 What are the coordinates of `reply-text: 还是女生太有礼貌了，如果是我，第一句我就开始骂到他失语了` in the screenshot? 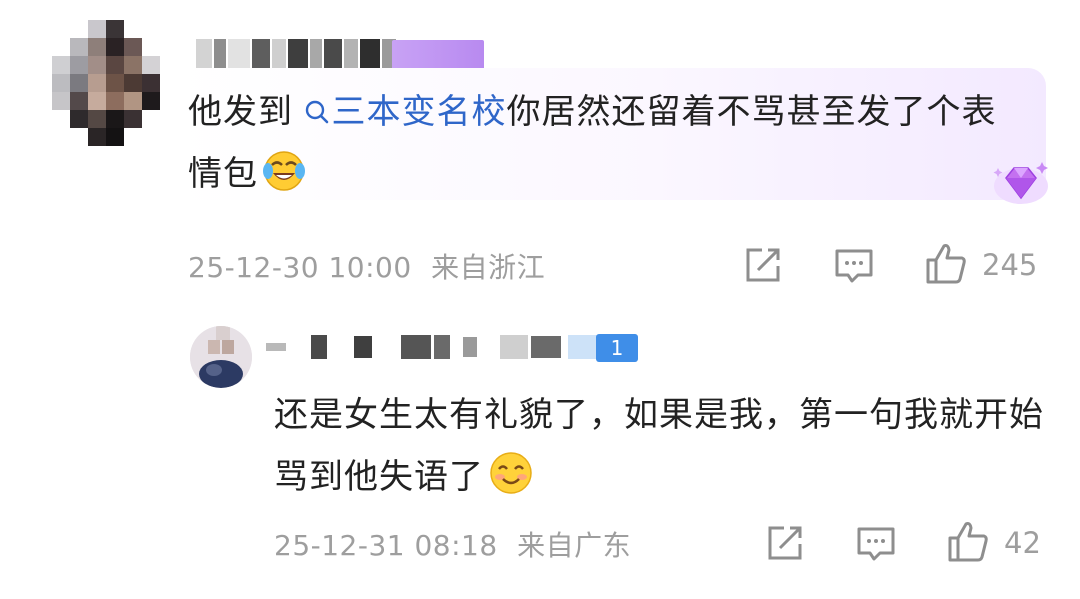 It's located at (659, 446).